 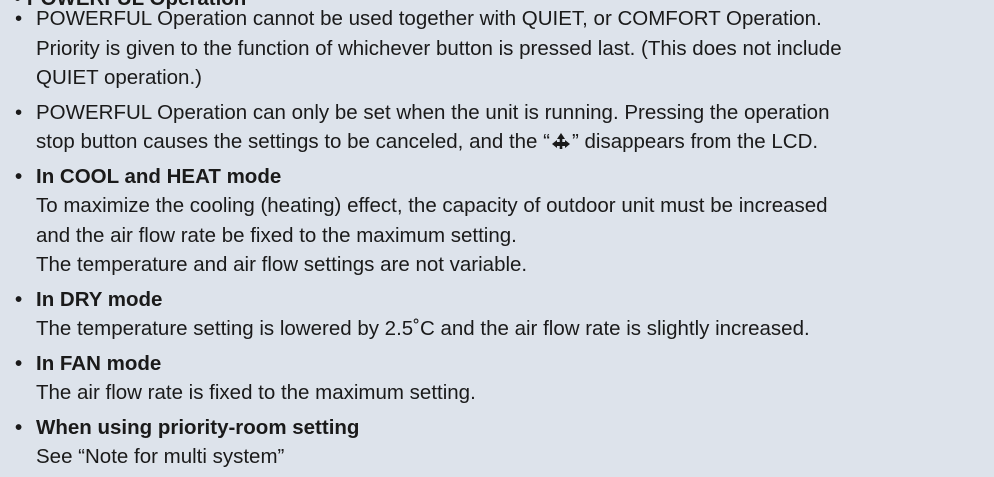 What do you see at coordinates (198, 427) in the screenshot?
I see `note-title: When using priority-room setting` at bounding box center [198, 427].